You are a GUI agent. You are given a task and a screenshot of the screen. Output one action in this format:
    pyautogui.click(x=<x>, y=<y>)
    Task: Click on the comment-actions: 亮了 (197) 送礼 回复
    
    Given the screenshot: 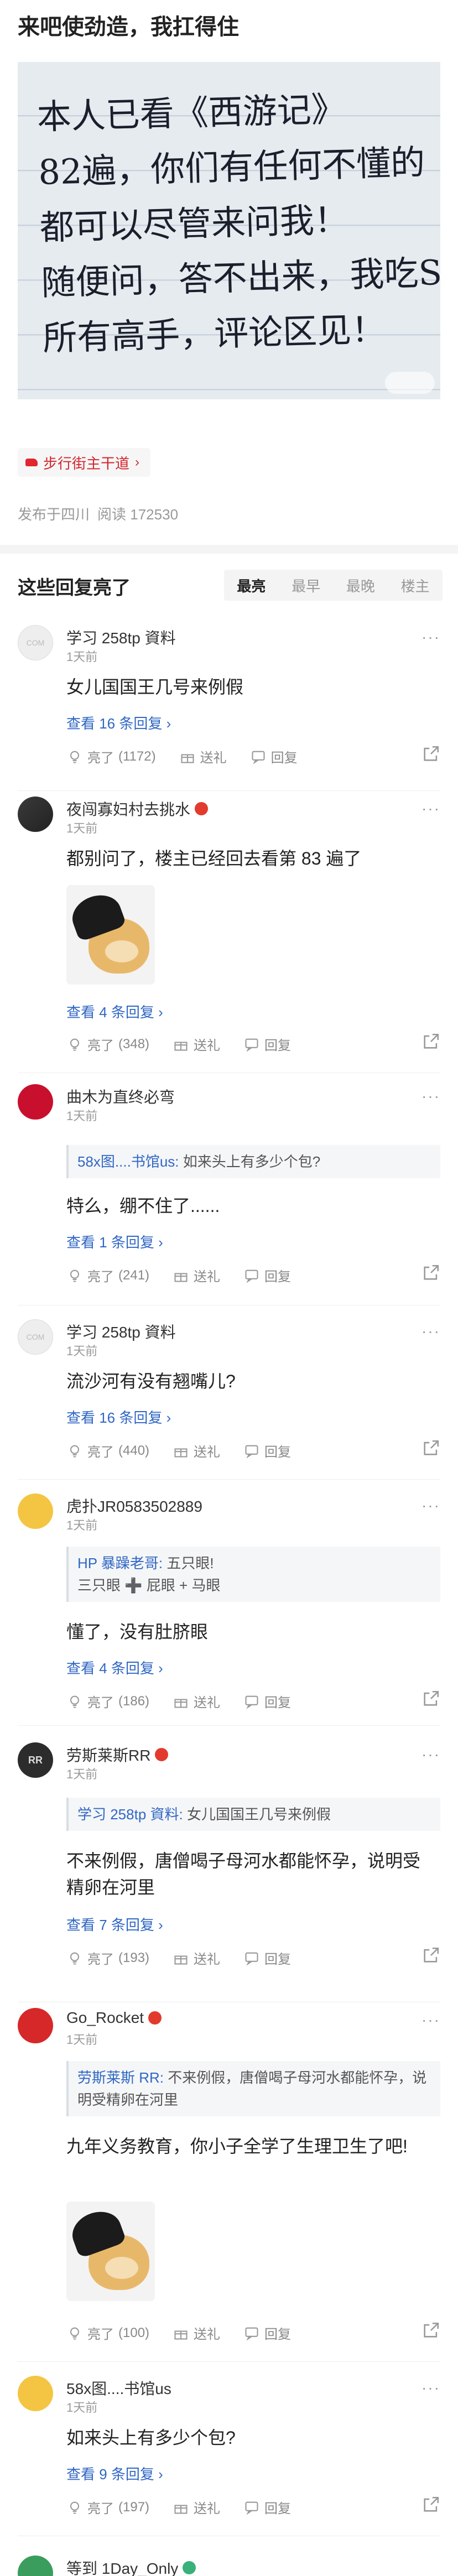 What is the action you would take?
    pyautogui.click(x=253, y=2506)
    